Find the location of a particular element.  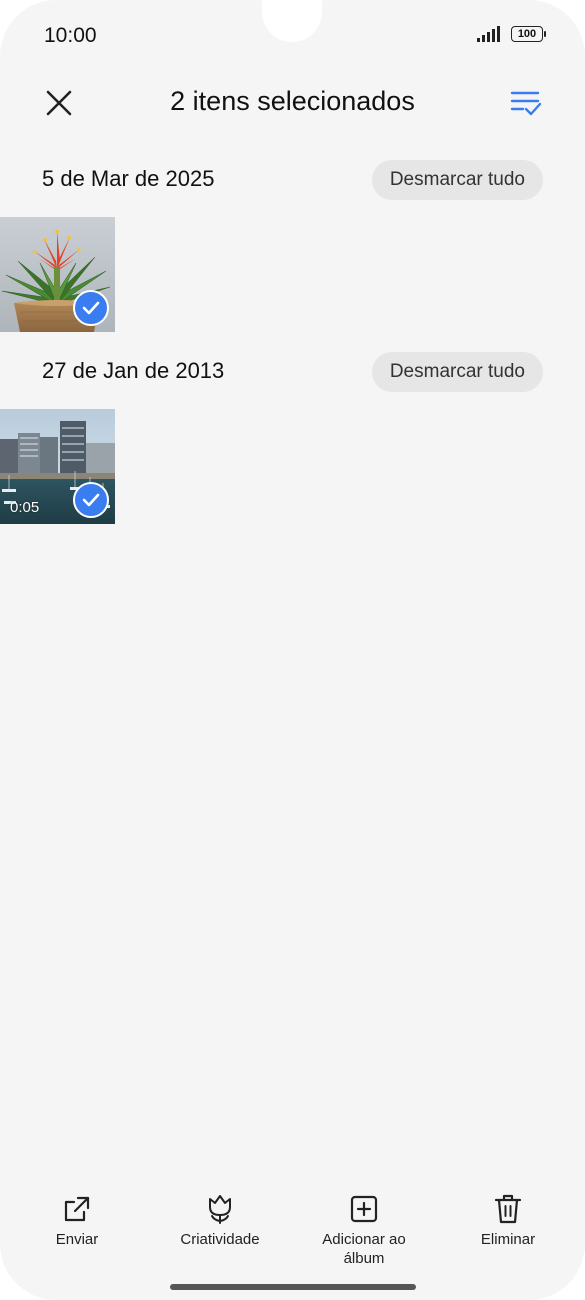

video-thumbnail: 0:05 is located at coordinates (57, 466).